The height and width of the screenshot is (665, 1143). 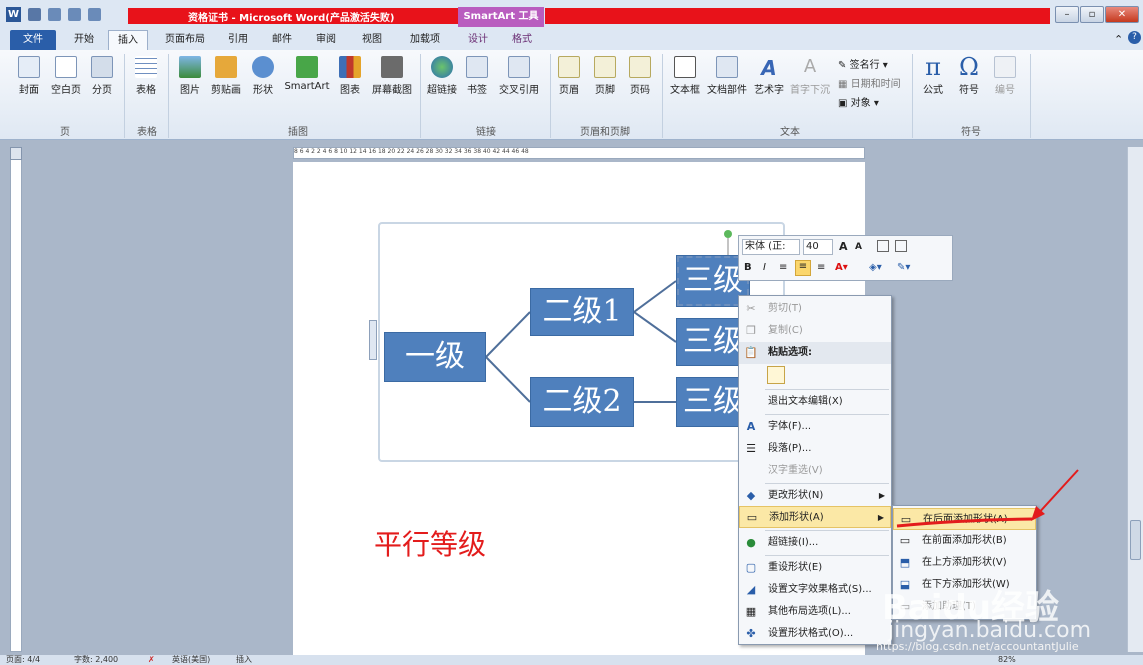 What do you see at coordinates (987, 498) in the screenshot?
I see `annotation-overlay` at bounding box center [987, 498].